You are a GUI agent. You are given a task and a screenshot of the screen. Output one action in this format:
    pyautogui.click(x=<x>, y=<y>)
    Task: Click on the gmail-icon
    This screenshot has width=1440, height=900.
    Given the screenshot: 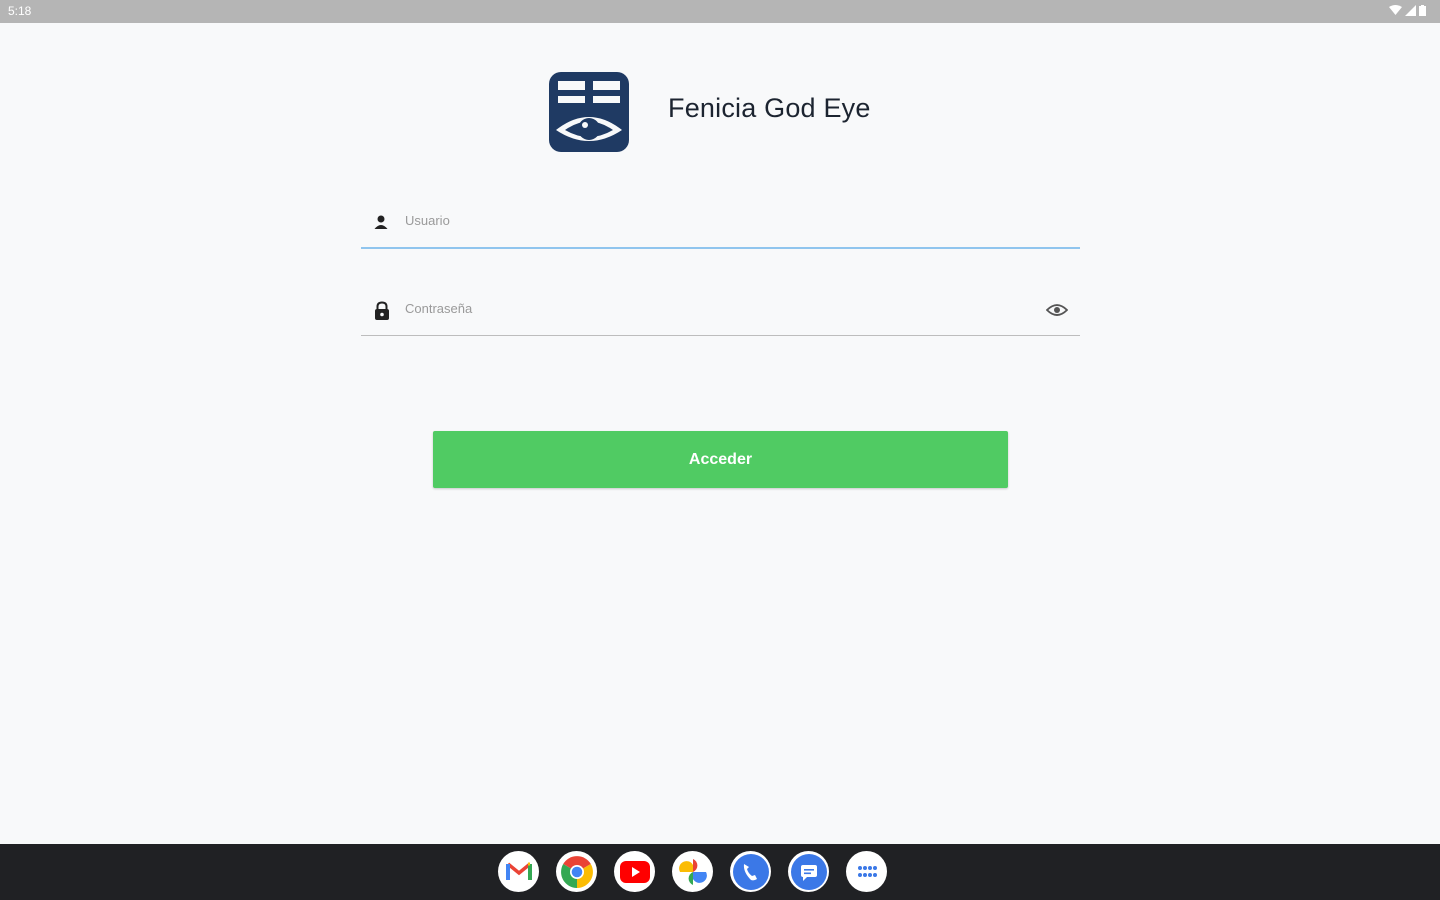 What is the action you would take?
    pyautogui.click(x=518, y=871)
    